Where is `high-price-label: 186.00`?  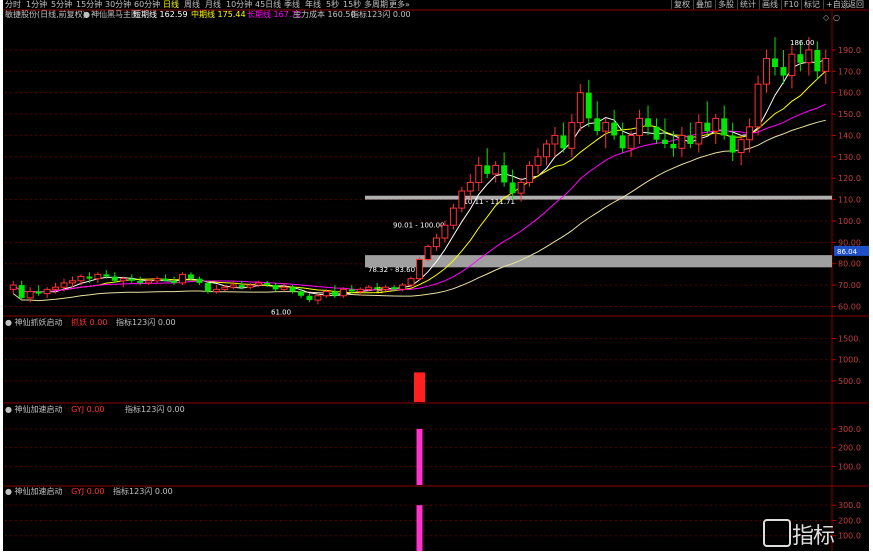 high-price-label: 186.00 is located at coordinates (802, 43).